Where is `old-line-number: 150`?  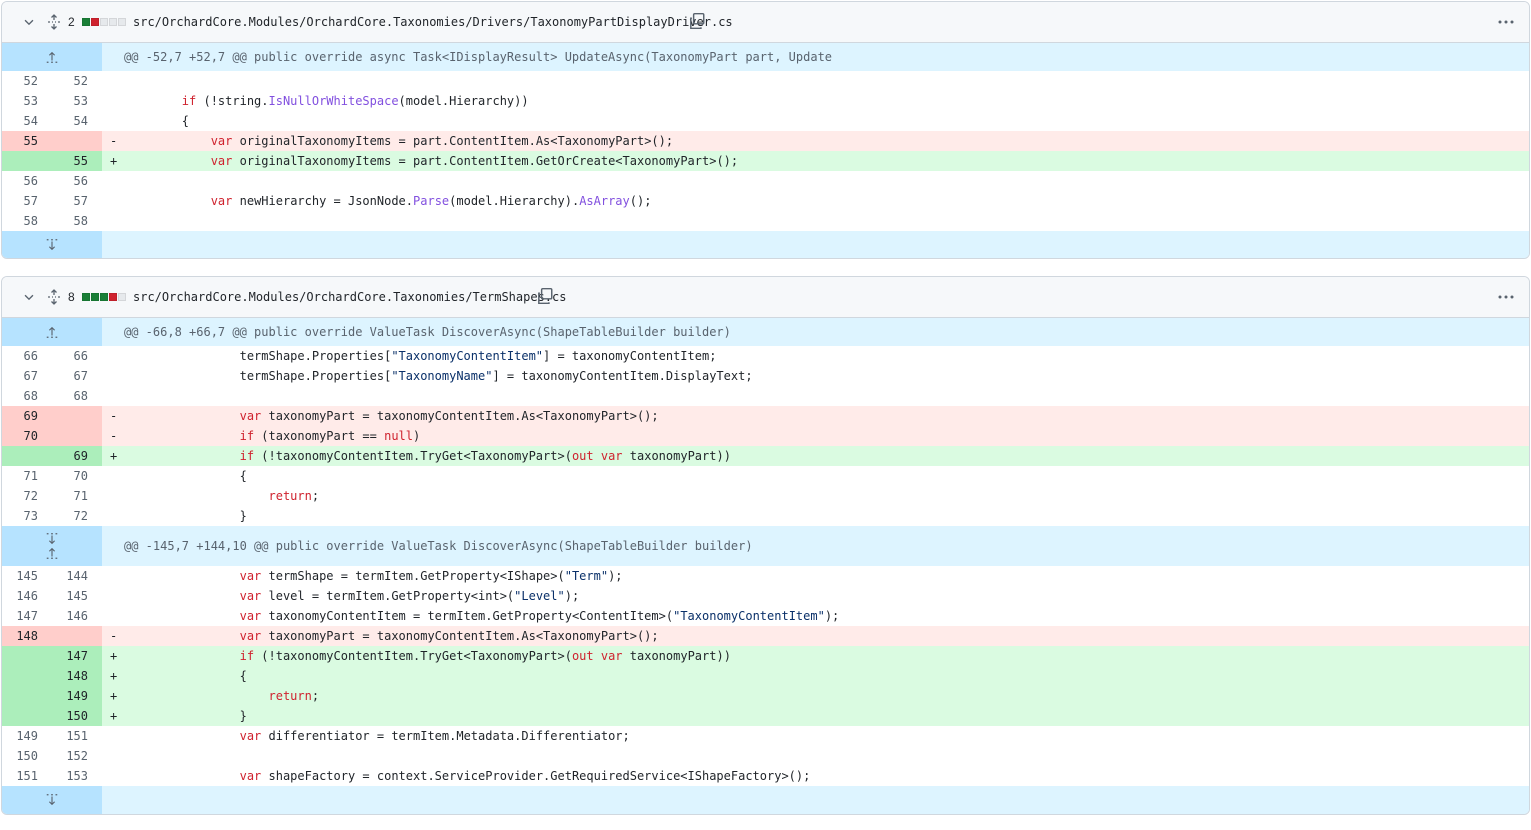
old-line-number: 150 is located at coordinates (27, 756).